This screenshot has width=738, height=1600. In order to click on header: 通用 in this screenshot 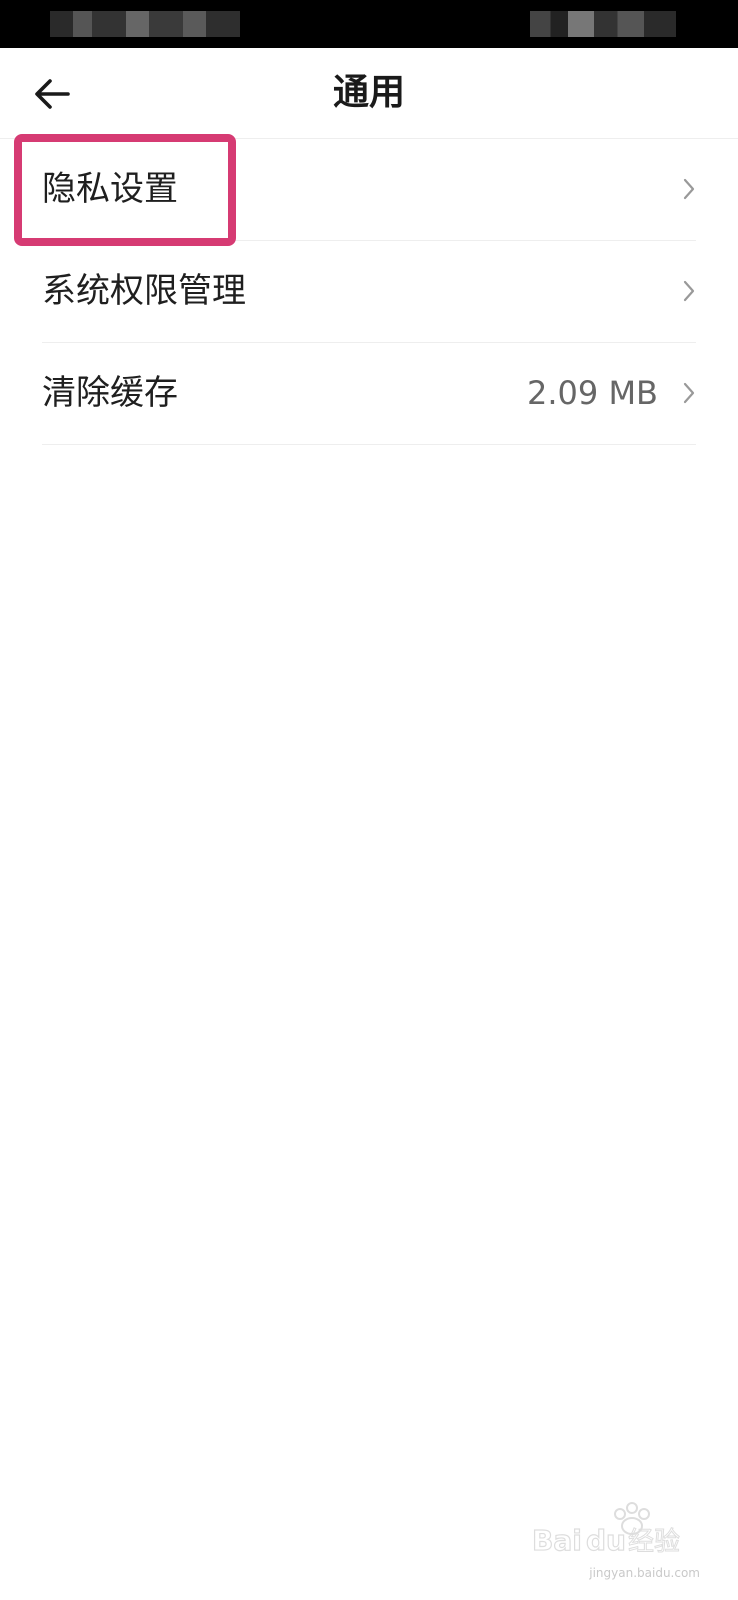, I will do `click(369, 93)`.